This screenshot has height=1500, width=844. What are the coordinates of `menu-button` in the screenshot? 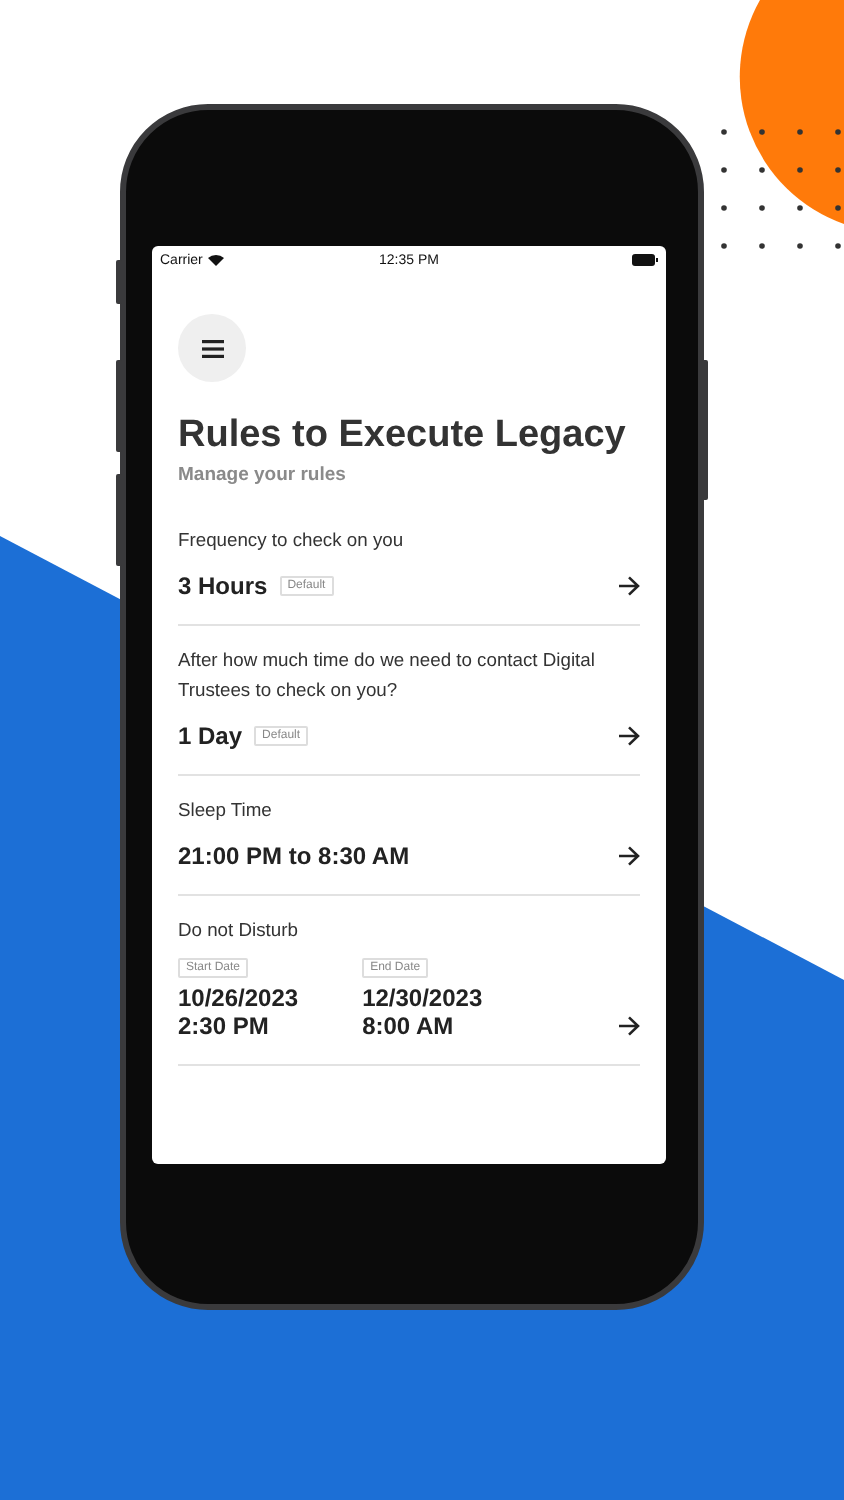 It's located at (212, 348).